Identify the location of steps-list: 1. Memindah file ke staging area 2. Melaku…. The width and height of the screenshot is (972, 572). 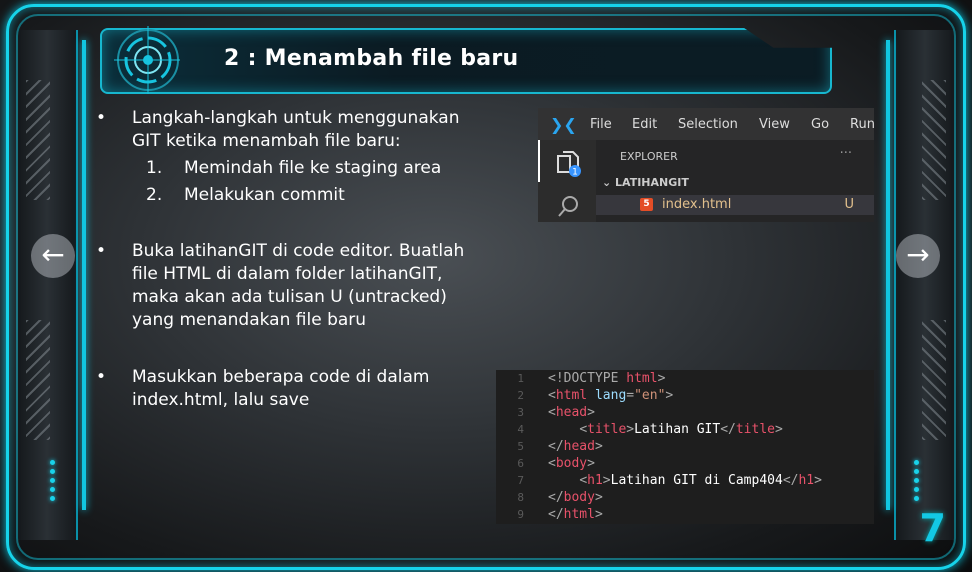
(293, 182).